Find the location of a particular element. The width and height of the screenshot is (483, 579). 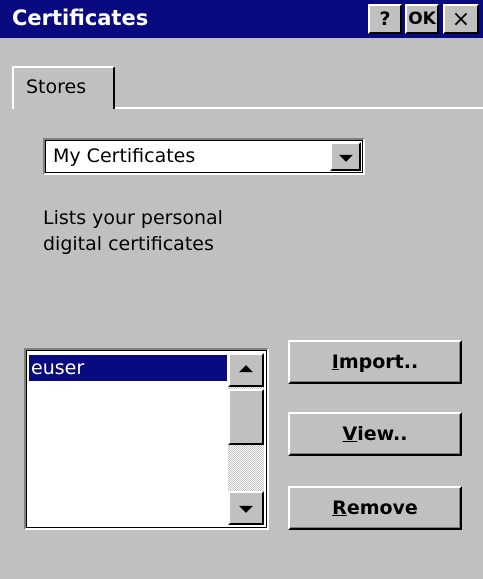

dropdown-button is located at coordinates (345, 156).